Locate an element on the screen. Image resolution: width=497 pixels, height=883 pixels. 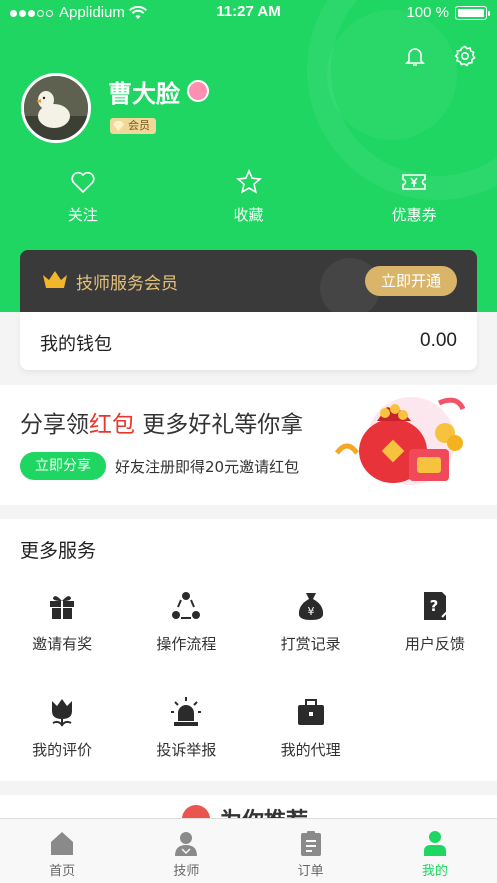
service-my-agency: 我的代理 is located at coordinates (311, 742).